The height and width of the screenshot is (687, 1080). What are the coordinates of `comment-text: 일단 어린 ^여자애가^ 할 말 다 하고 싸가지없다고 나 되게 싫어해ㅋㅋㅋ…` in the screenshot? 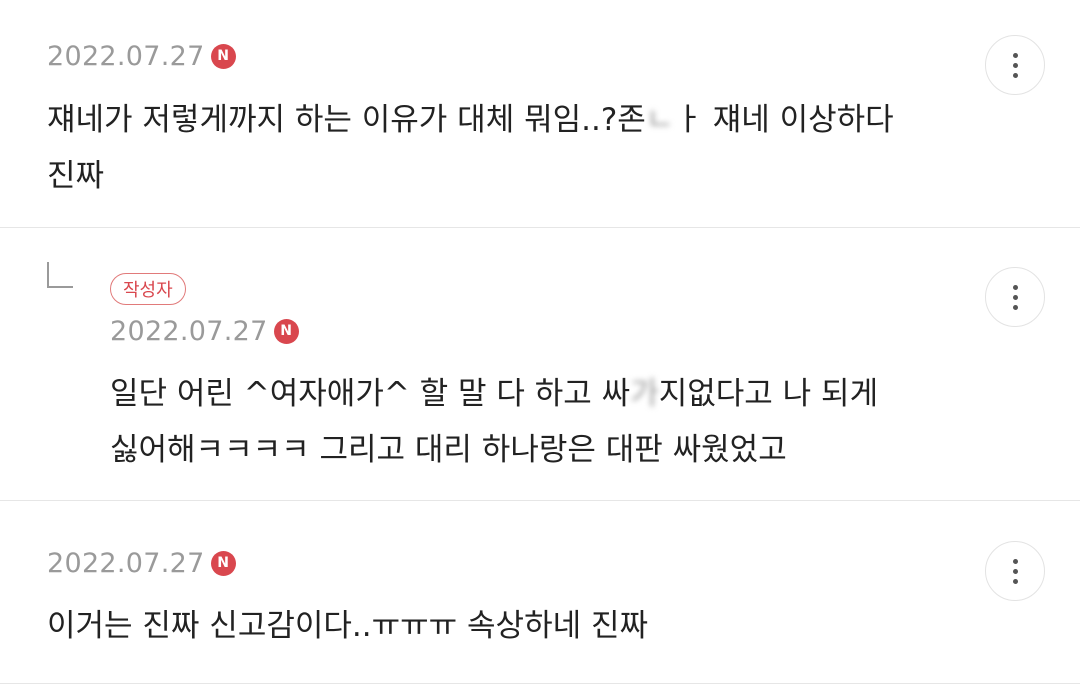 It's located at (494, 422).